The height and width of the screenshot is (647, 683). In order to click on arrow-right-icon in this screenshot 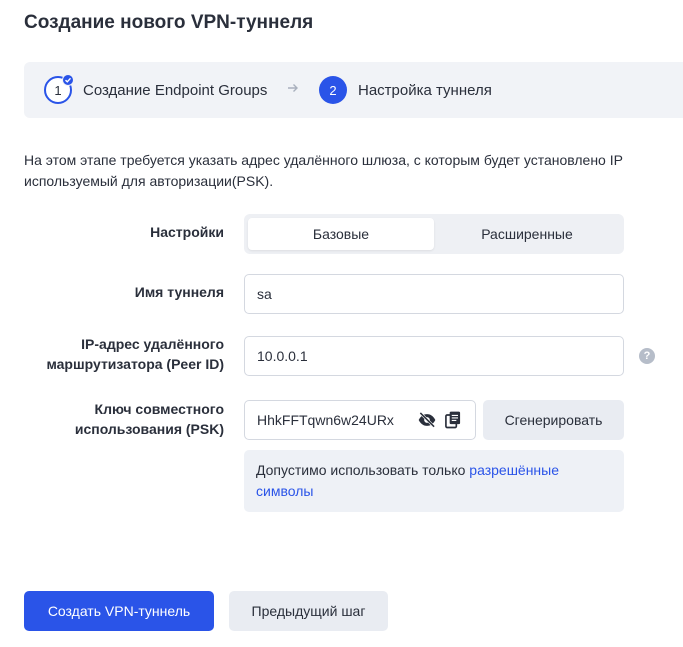, I will do `click(293, 89)`.